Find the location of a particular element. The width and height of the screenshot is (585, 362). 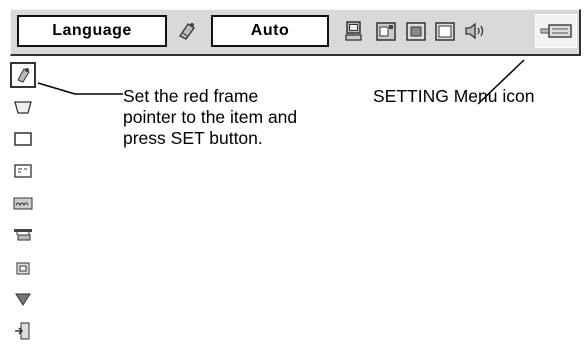

instruction-line: Set the red frame is located at coordinates (191, 96).